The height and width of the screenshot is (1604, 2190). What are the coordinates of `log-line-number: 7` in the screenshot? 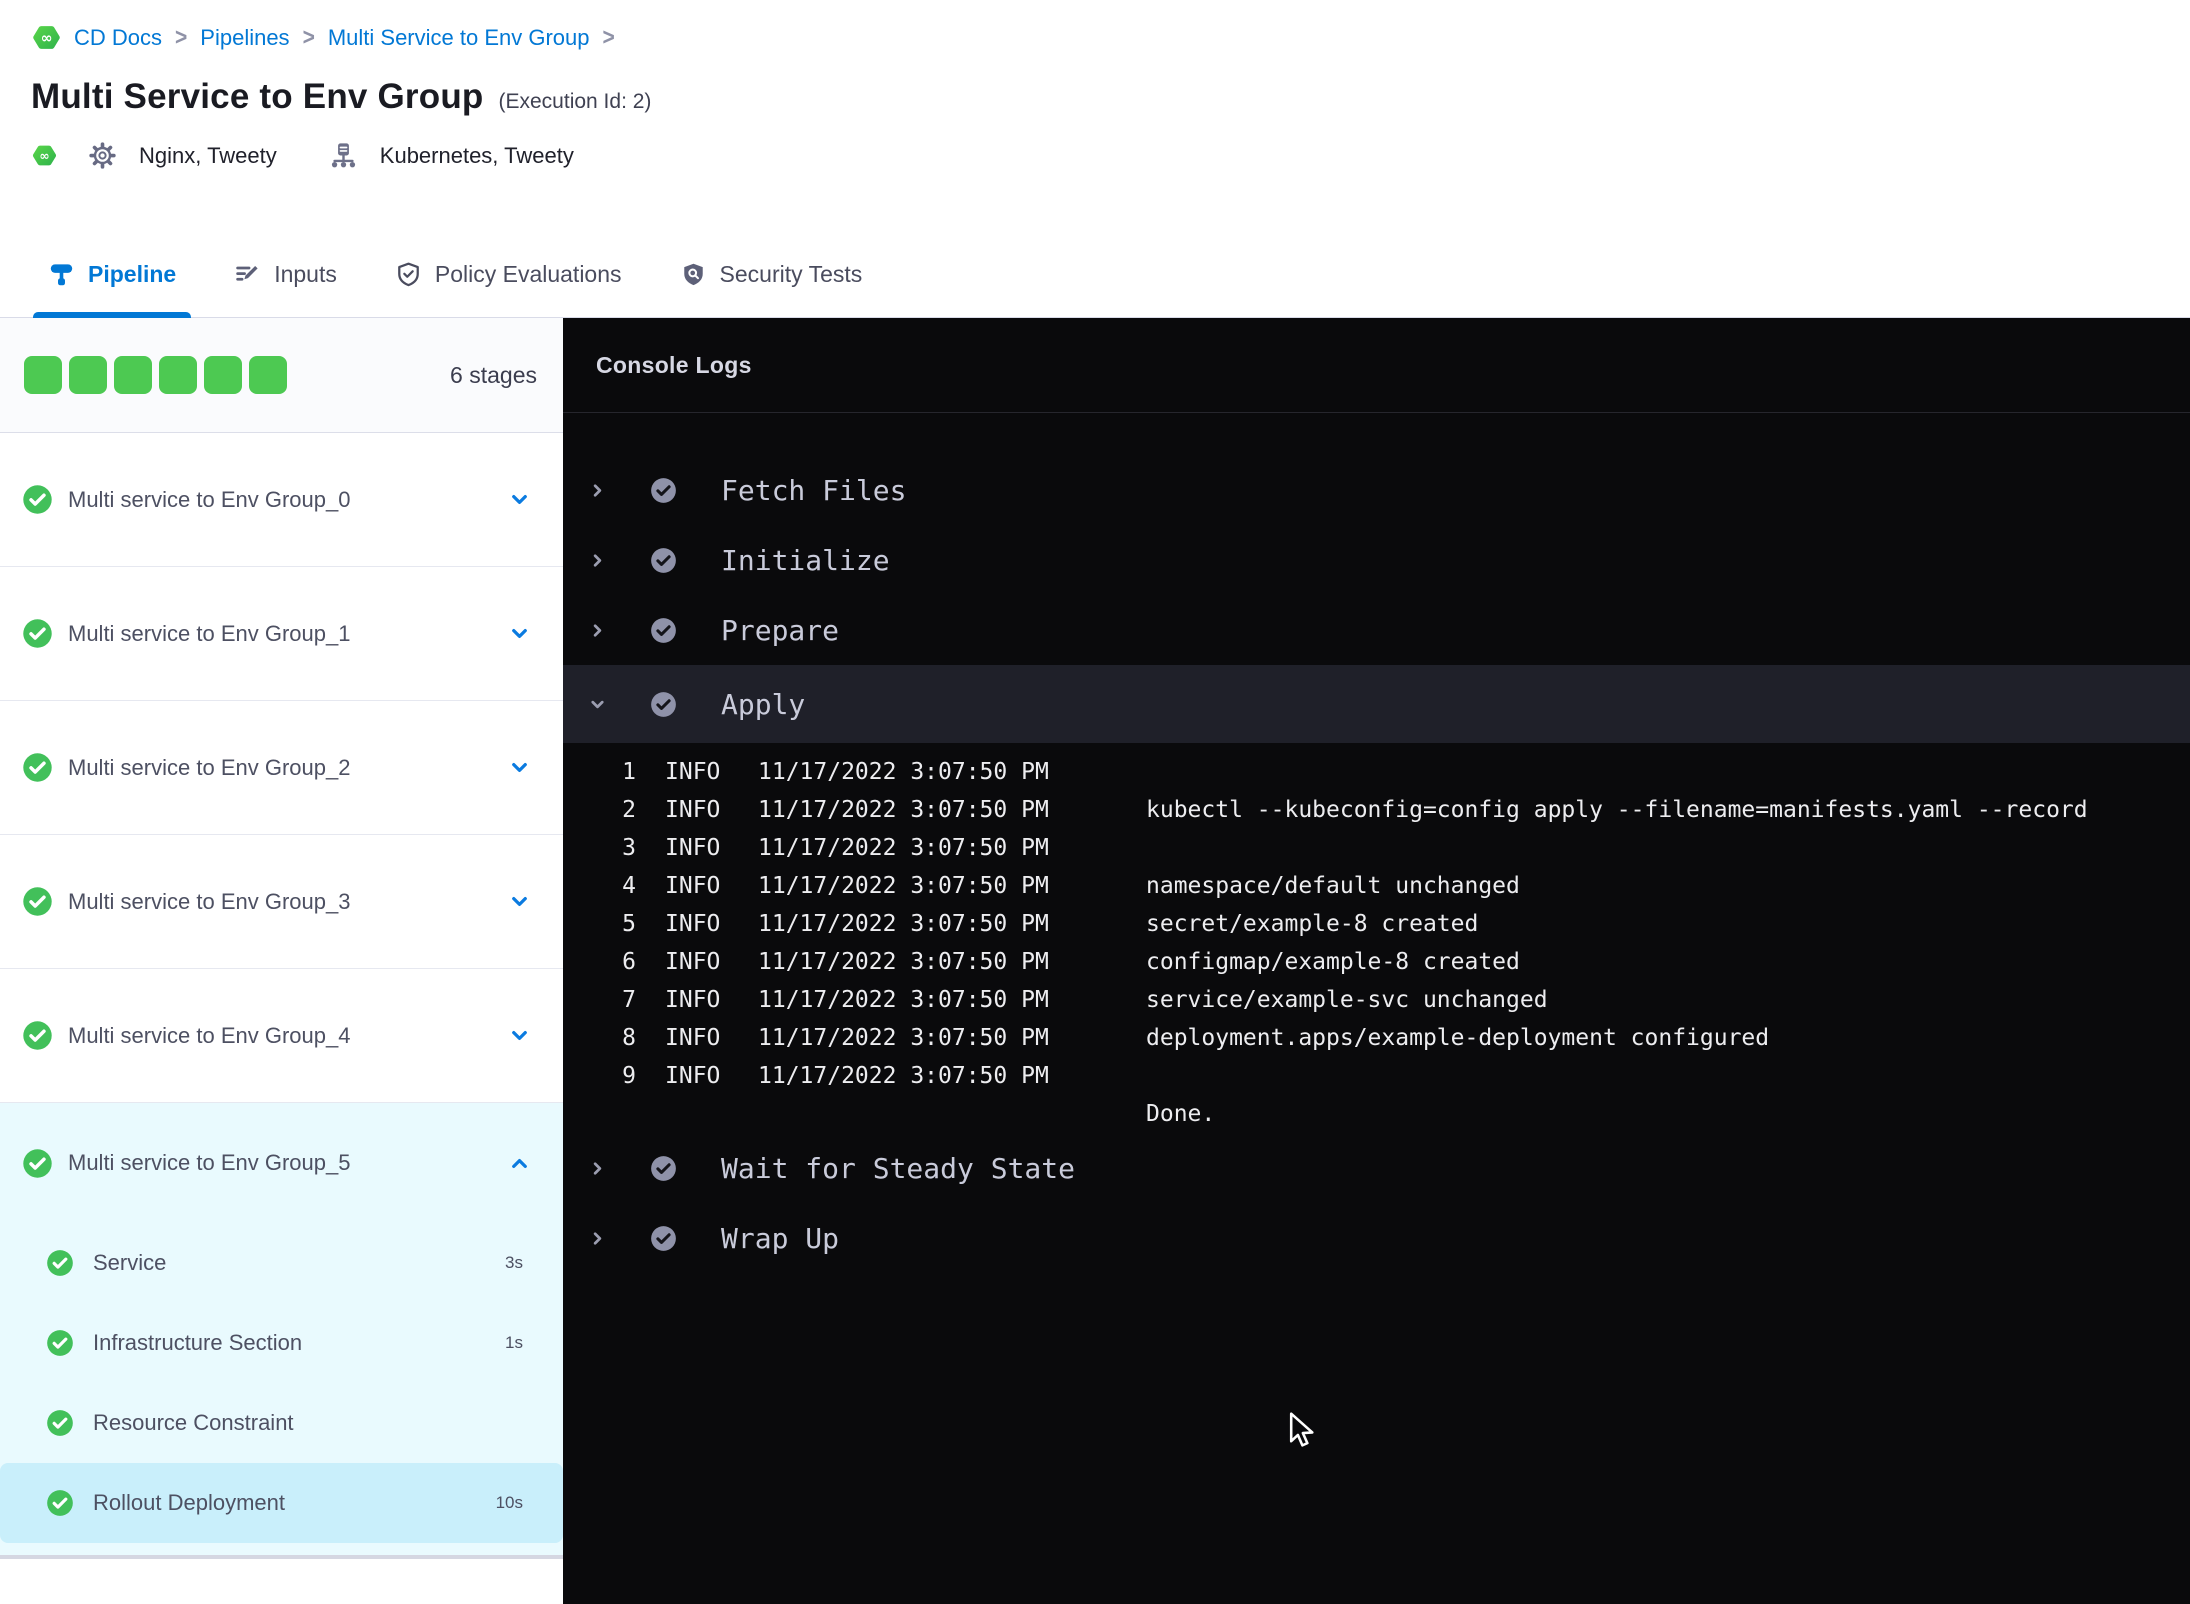 It's located at (629, 1000).